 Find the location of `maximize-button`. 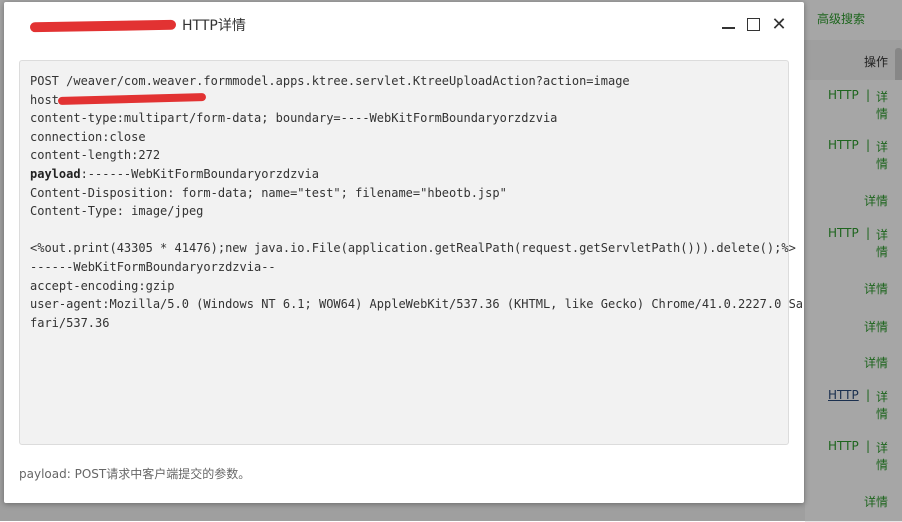

maximize-button is located at coordinates (754, 25).